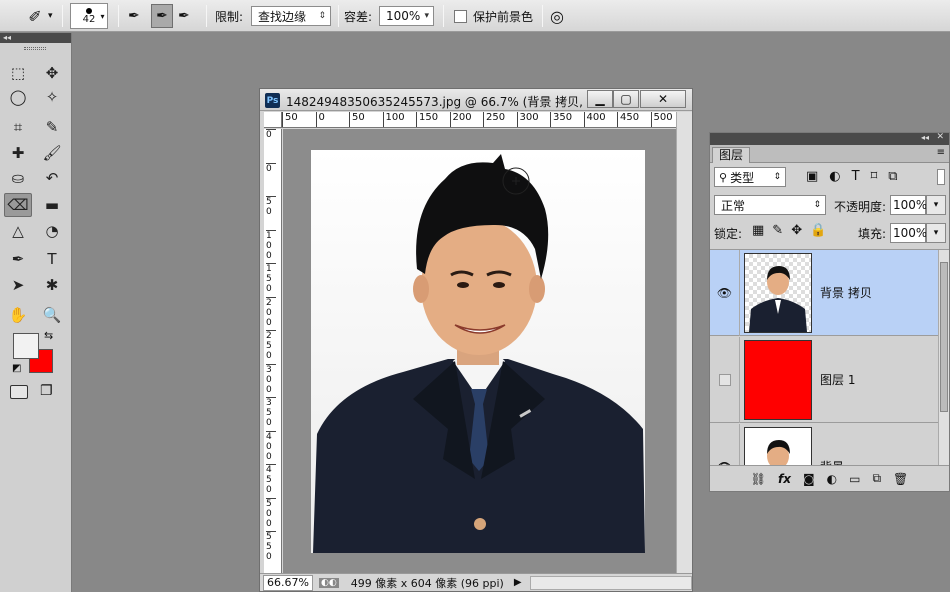  What do you see at coordinates (812, 176) in the screenshot?
I see `filter-pixel-icon: ▣` at bounding box center [812, 176].